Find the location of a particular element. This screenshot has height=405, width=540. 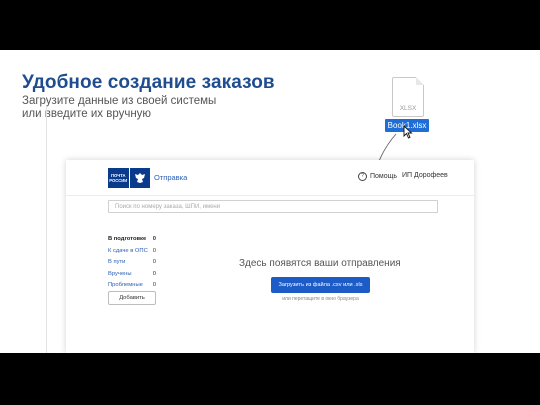

help-label: Помощь is located at coordinates (384, 176).